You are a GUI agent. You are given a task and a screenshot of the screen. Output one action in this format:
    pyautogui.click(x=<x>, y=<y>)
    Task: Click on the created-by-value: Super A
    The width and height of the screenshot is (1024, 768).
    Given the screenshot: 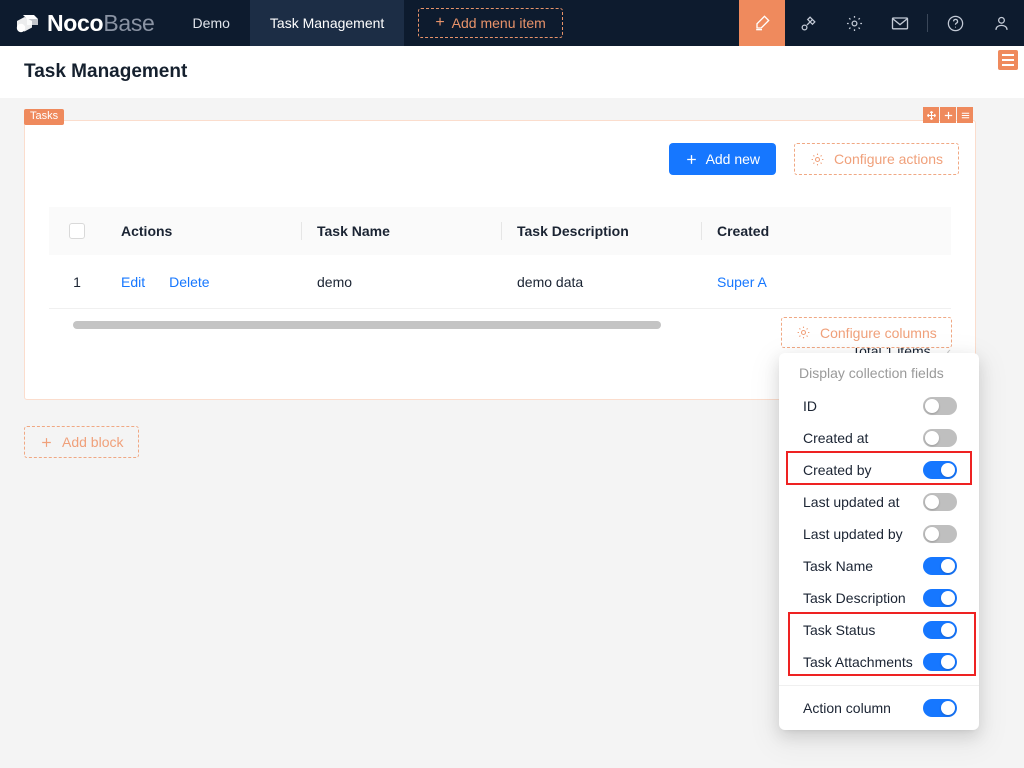 What is the action you would take?
    pyautogui.click(x=742, y=282)
    